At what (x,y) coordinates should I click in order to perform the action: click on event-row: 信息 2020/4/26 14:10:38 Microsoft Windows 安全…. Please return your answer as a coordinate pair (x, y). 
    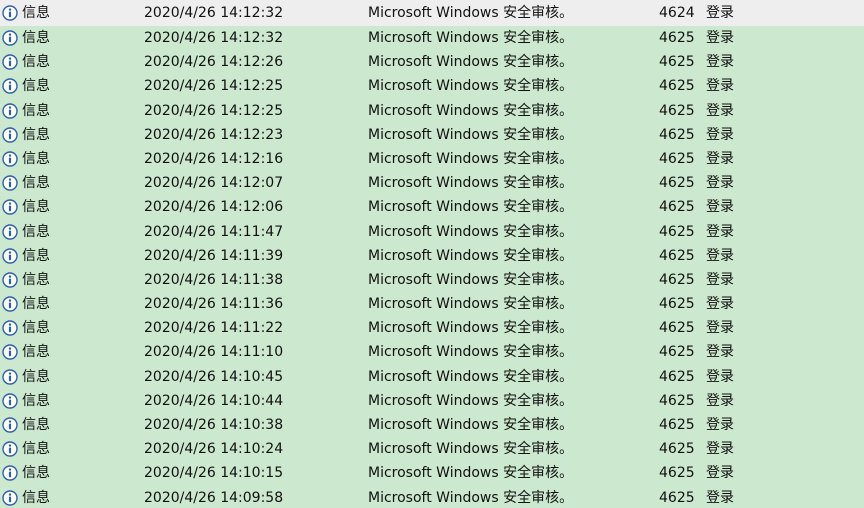
    Looking at the image, I should click on (432, 425).